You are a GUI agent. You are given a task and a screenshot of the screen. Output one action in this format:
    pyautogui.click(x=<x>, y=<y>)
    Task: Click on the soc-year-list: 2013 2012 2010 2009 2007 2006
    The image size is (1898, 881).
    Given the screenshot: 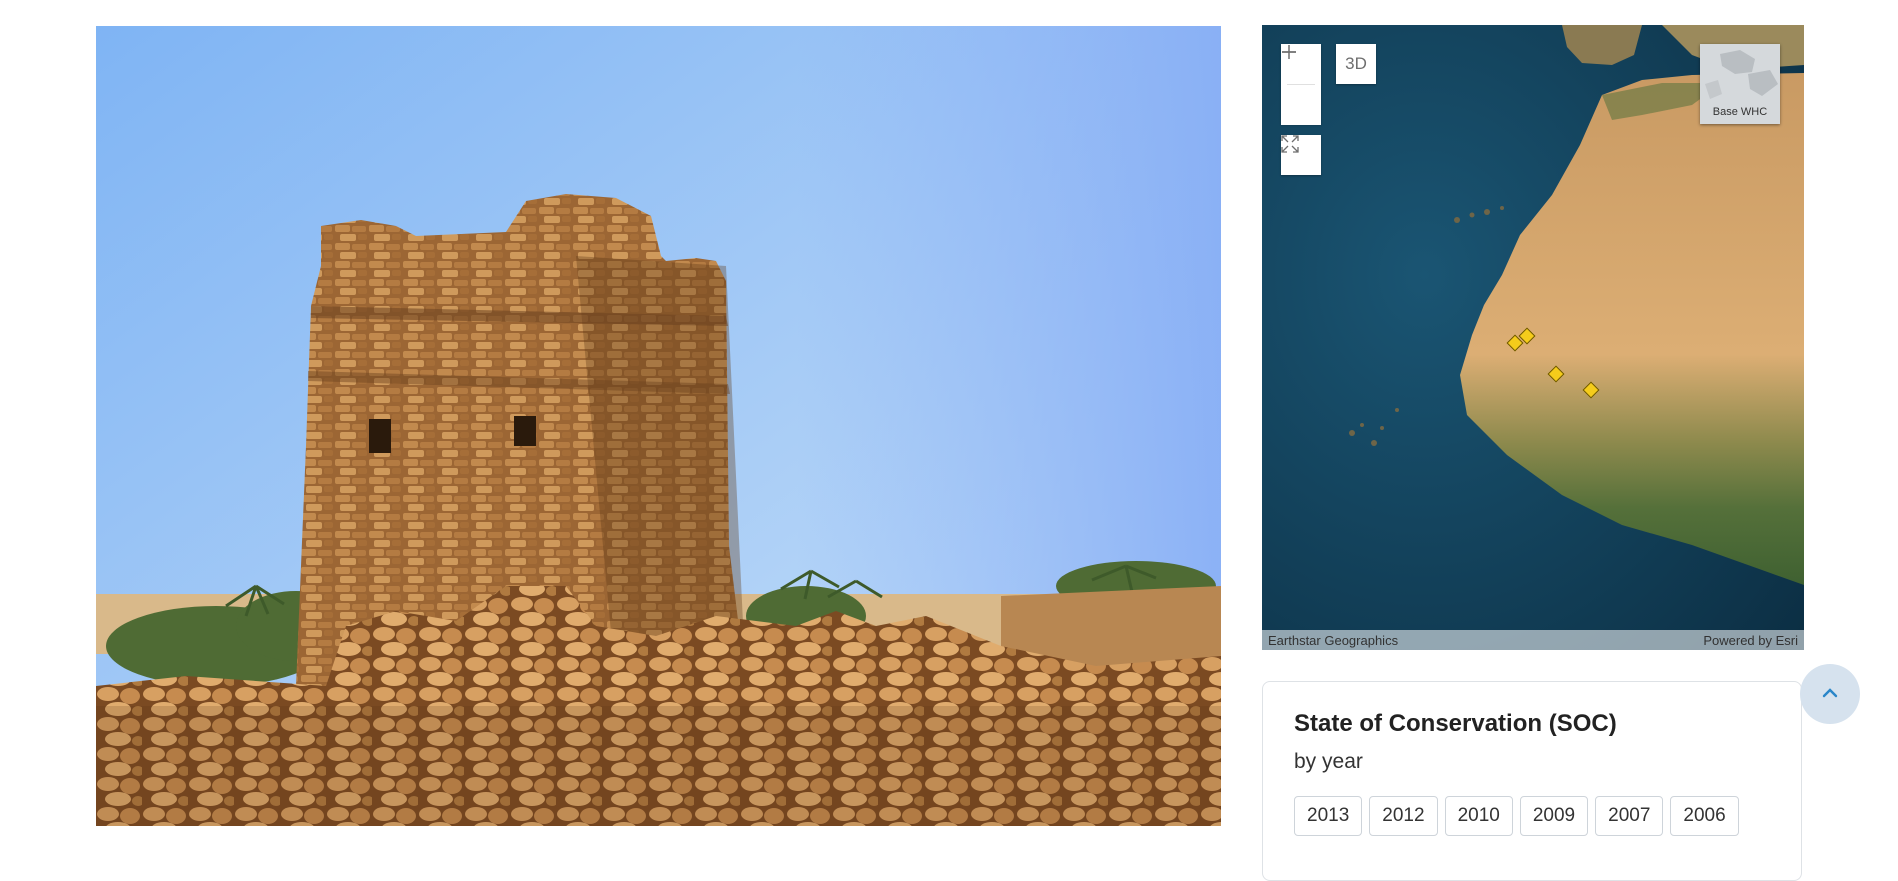 What is the action you would take?
    pyautogui.click(x=1532, y=816)
    